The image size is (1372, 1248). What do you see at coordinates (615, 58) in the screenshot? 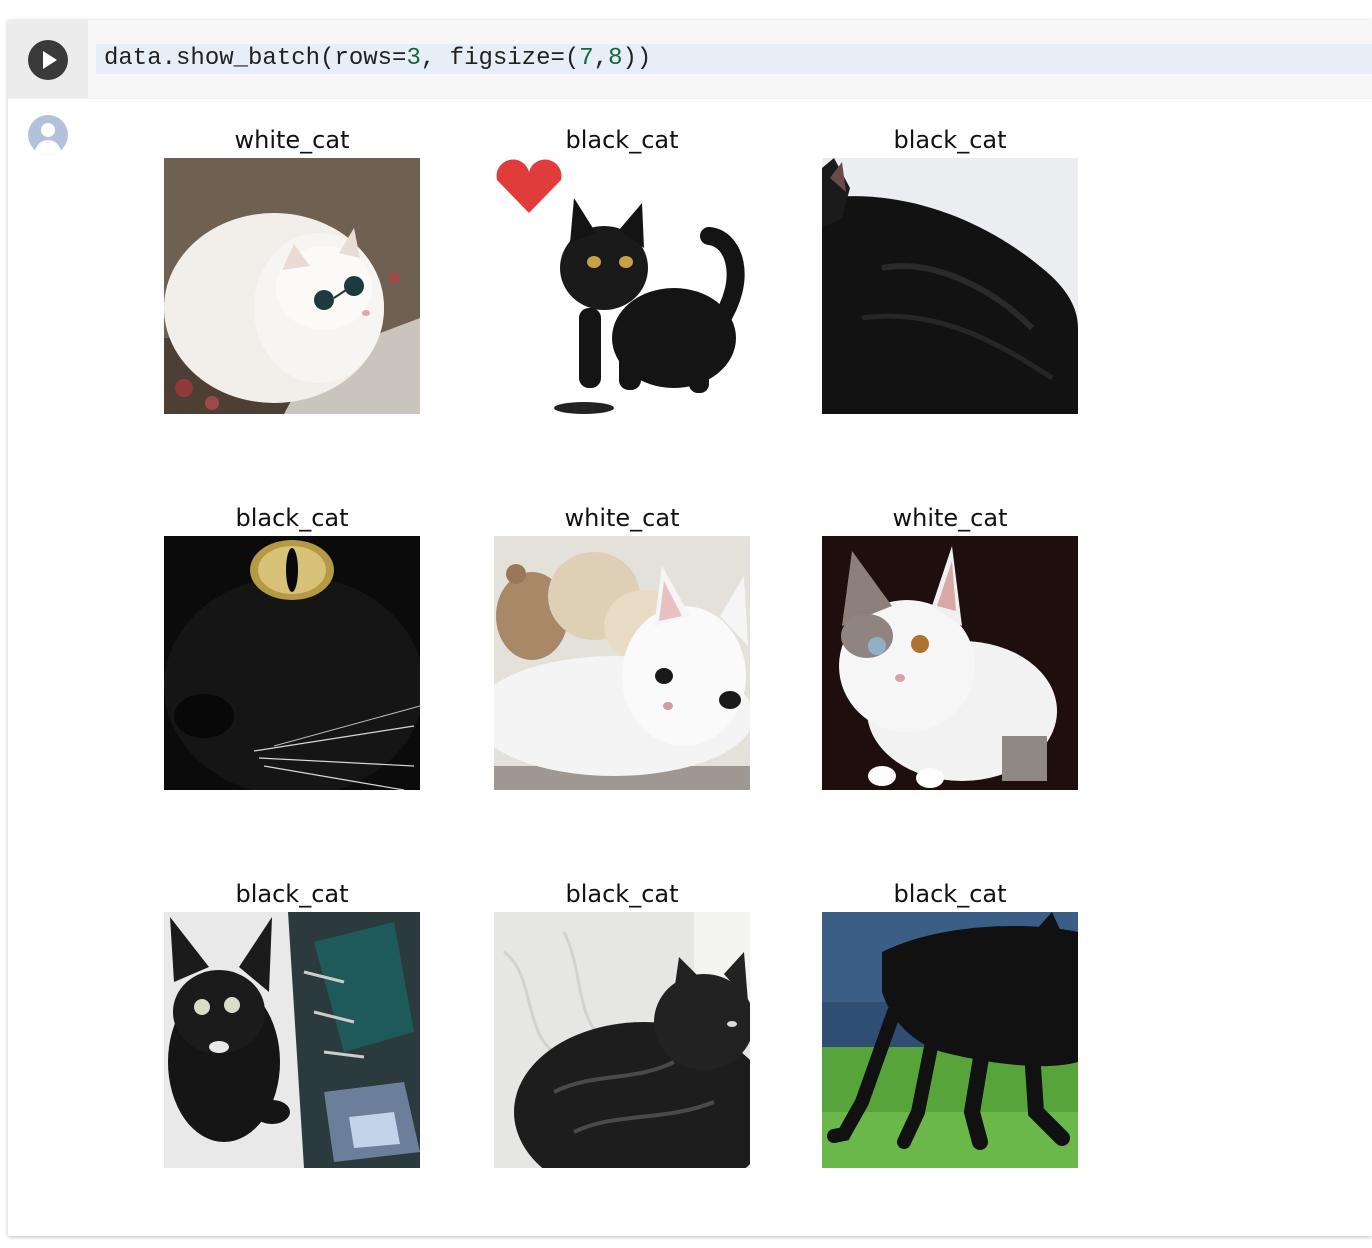
I see `code-number: 8` at bounding box center [615, 58].